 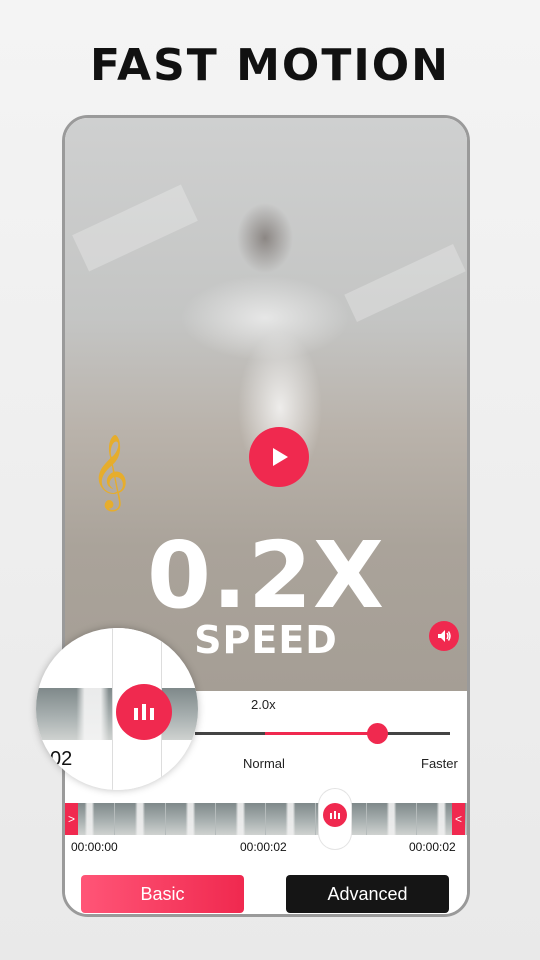 I want to click on playhead-knob, so click(x=335, y=815).